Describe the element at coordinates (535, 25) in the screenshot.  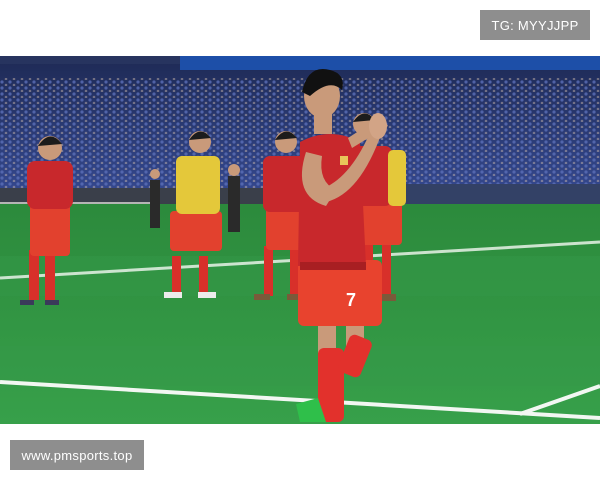
I see `watermark-tg-badge: TG: MYYJJPP` at that location.